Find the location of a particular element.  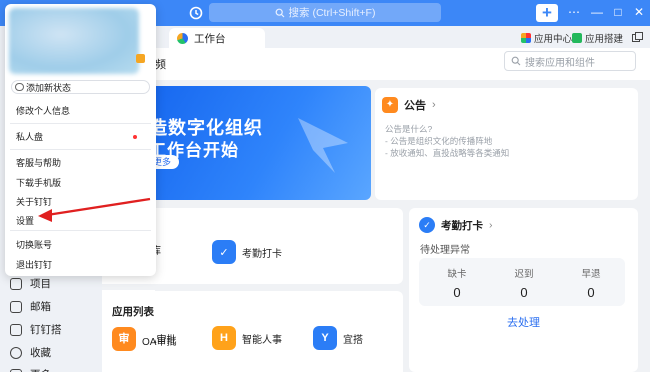

sidebar-item-mail: 邮箱 is located at coordinates (30, 306).